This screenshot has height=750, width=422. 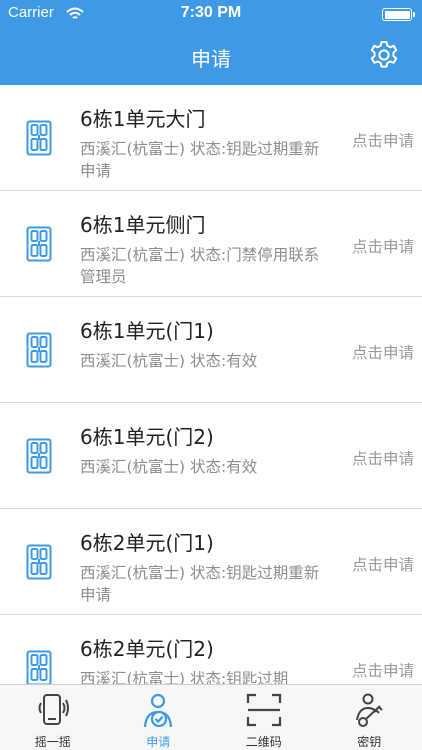 I want to click on status-bar: Carrier 7:30 PM, so click(x=211, y=14).